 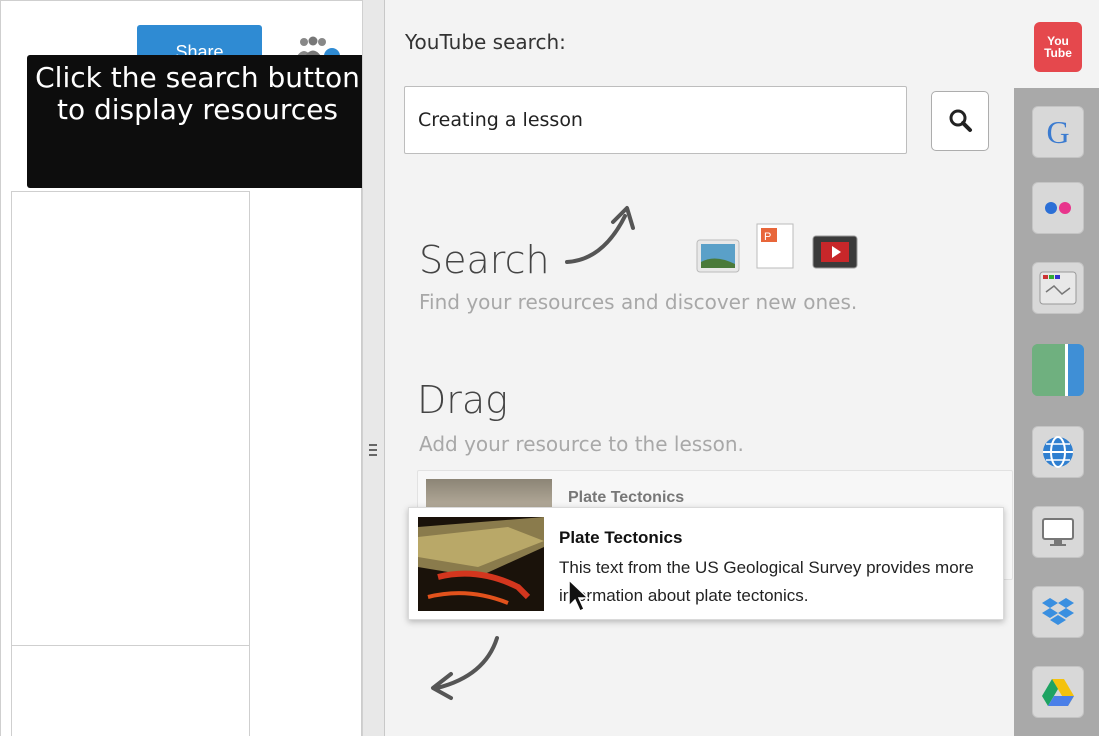 I want to click on dropbox-icon, so click(x=1058, y=612).